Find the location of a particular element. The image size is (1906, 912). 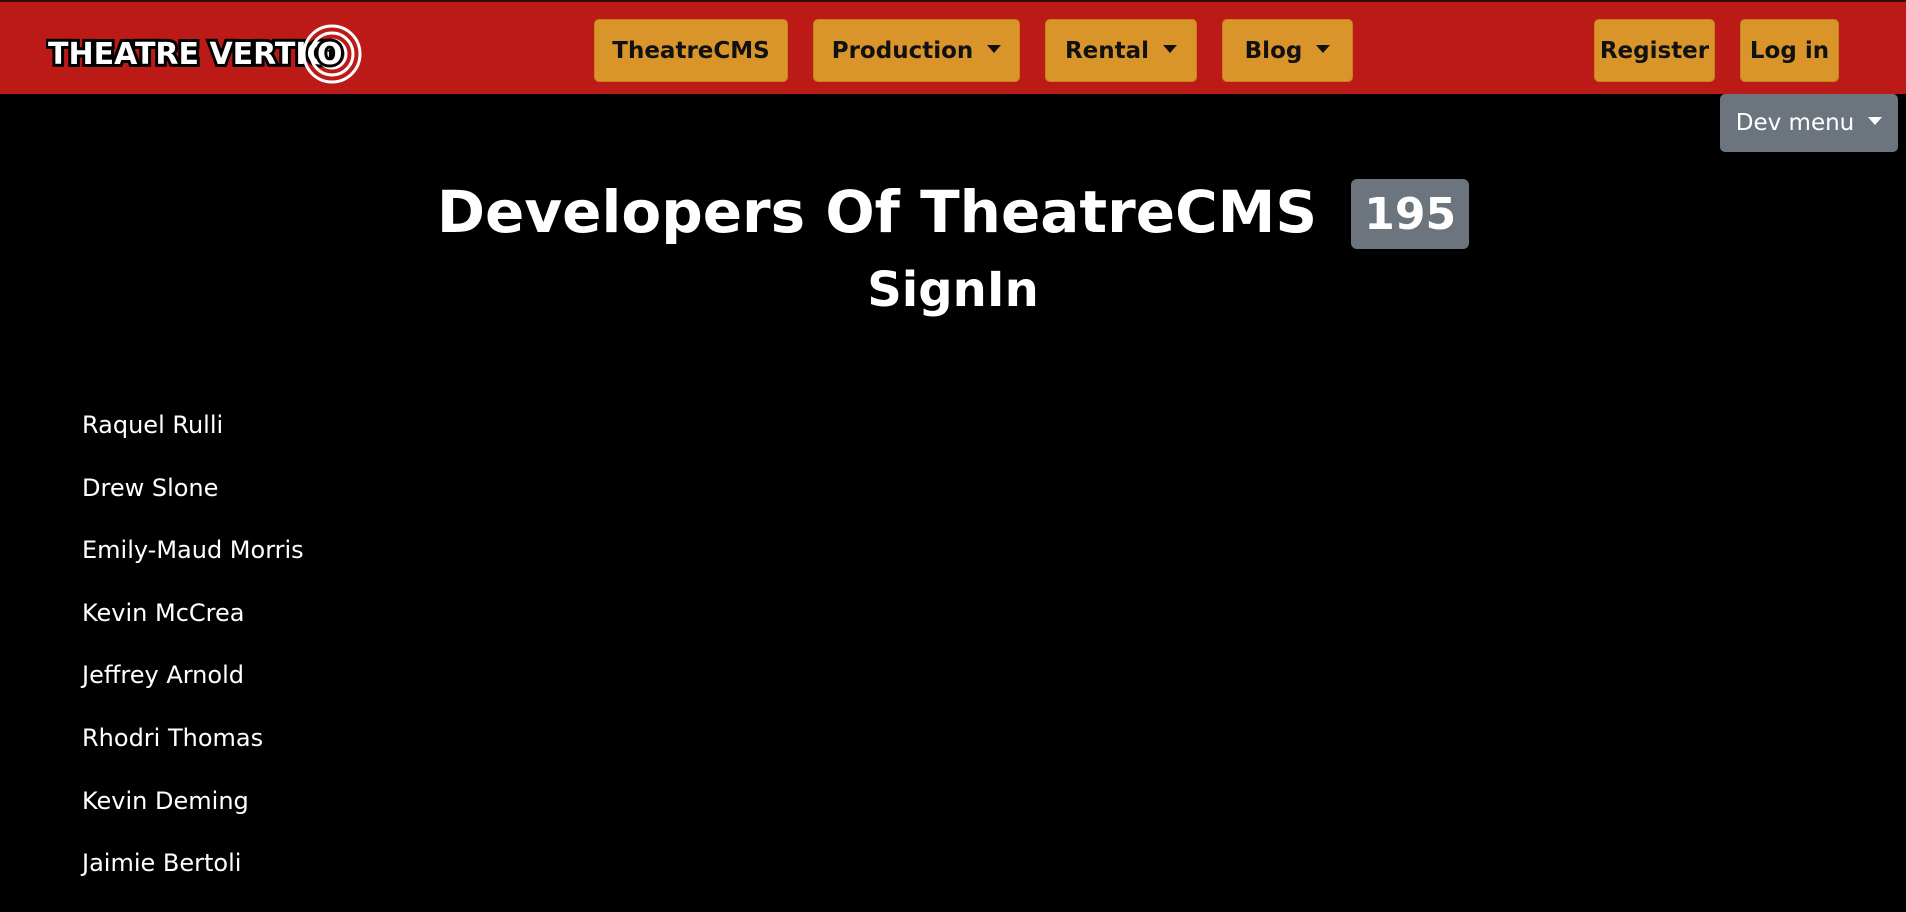

svg-text: O is located at coordinates (330, 54).